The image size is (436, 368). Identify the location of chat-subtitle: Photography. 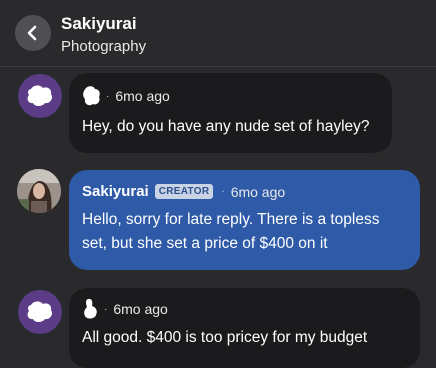
(104, 46).